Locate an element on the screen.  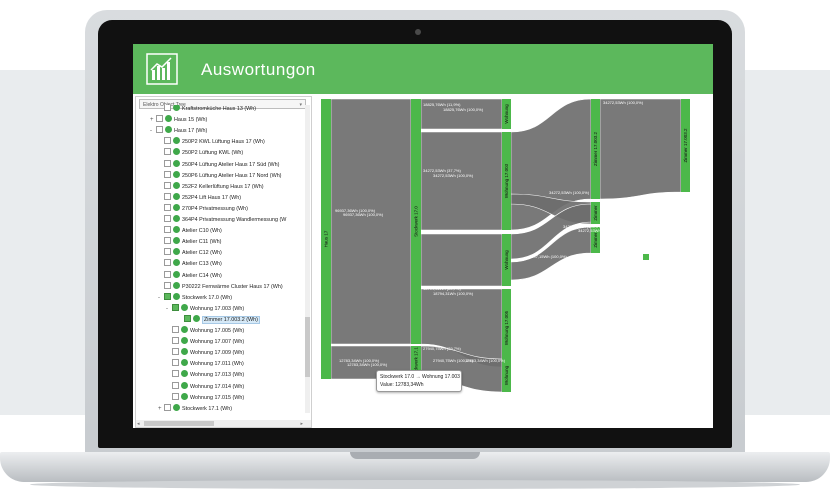
tree-item: - Wohnung 17.003 (Wh) is located at coordinates (205, 309).